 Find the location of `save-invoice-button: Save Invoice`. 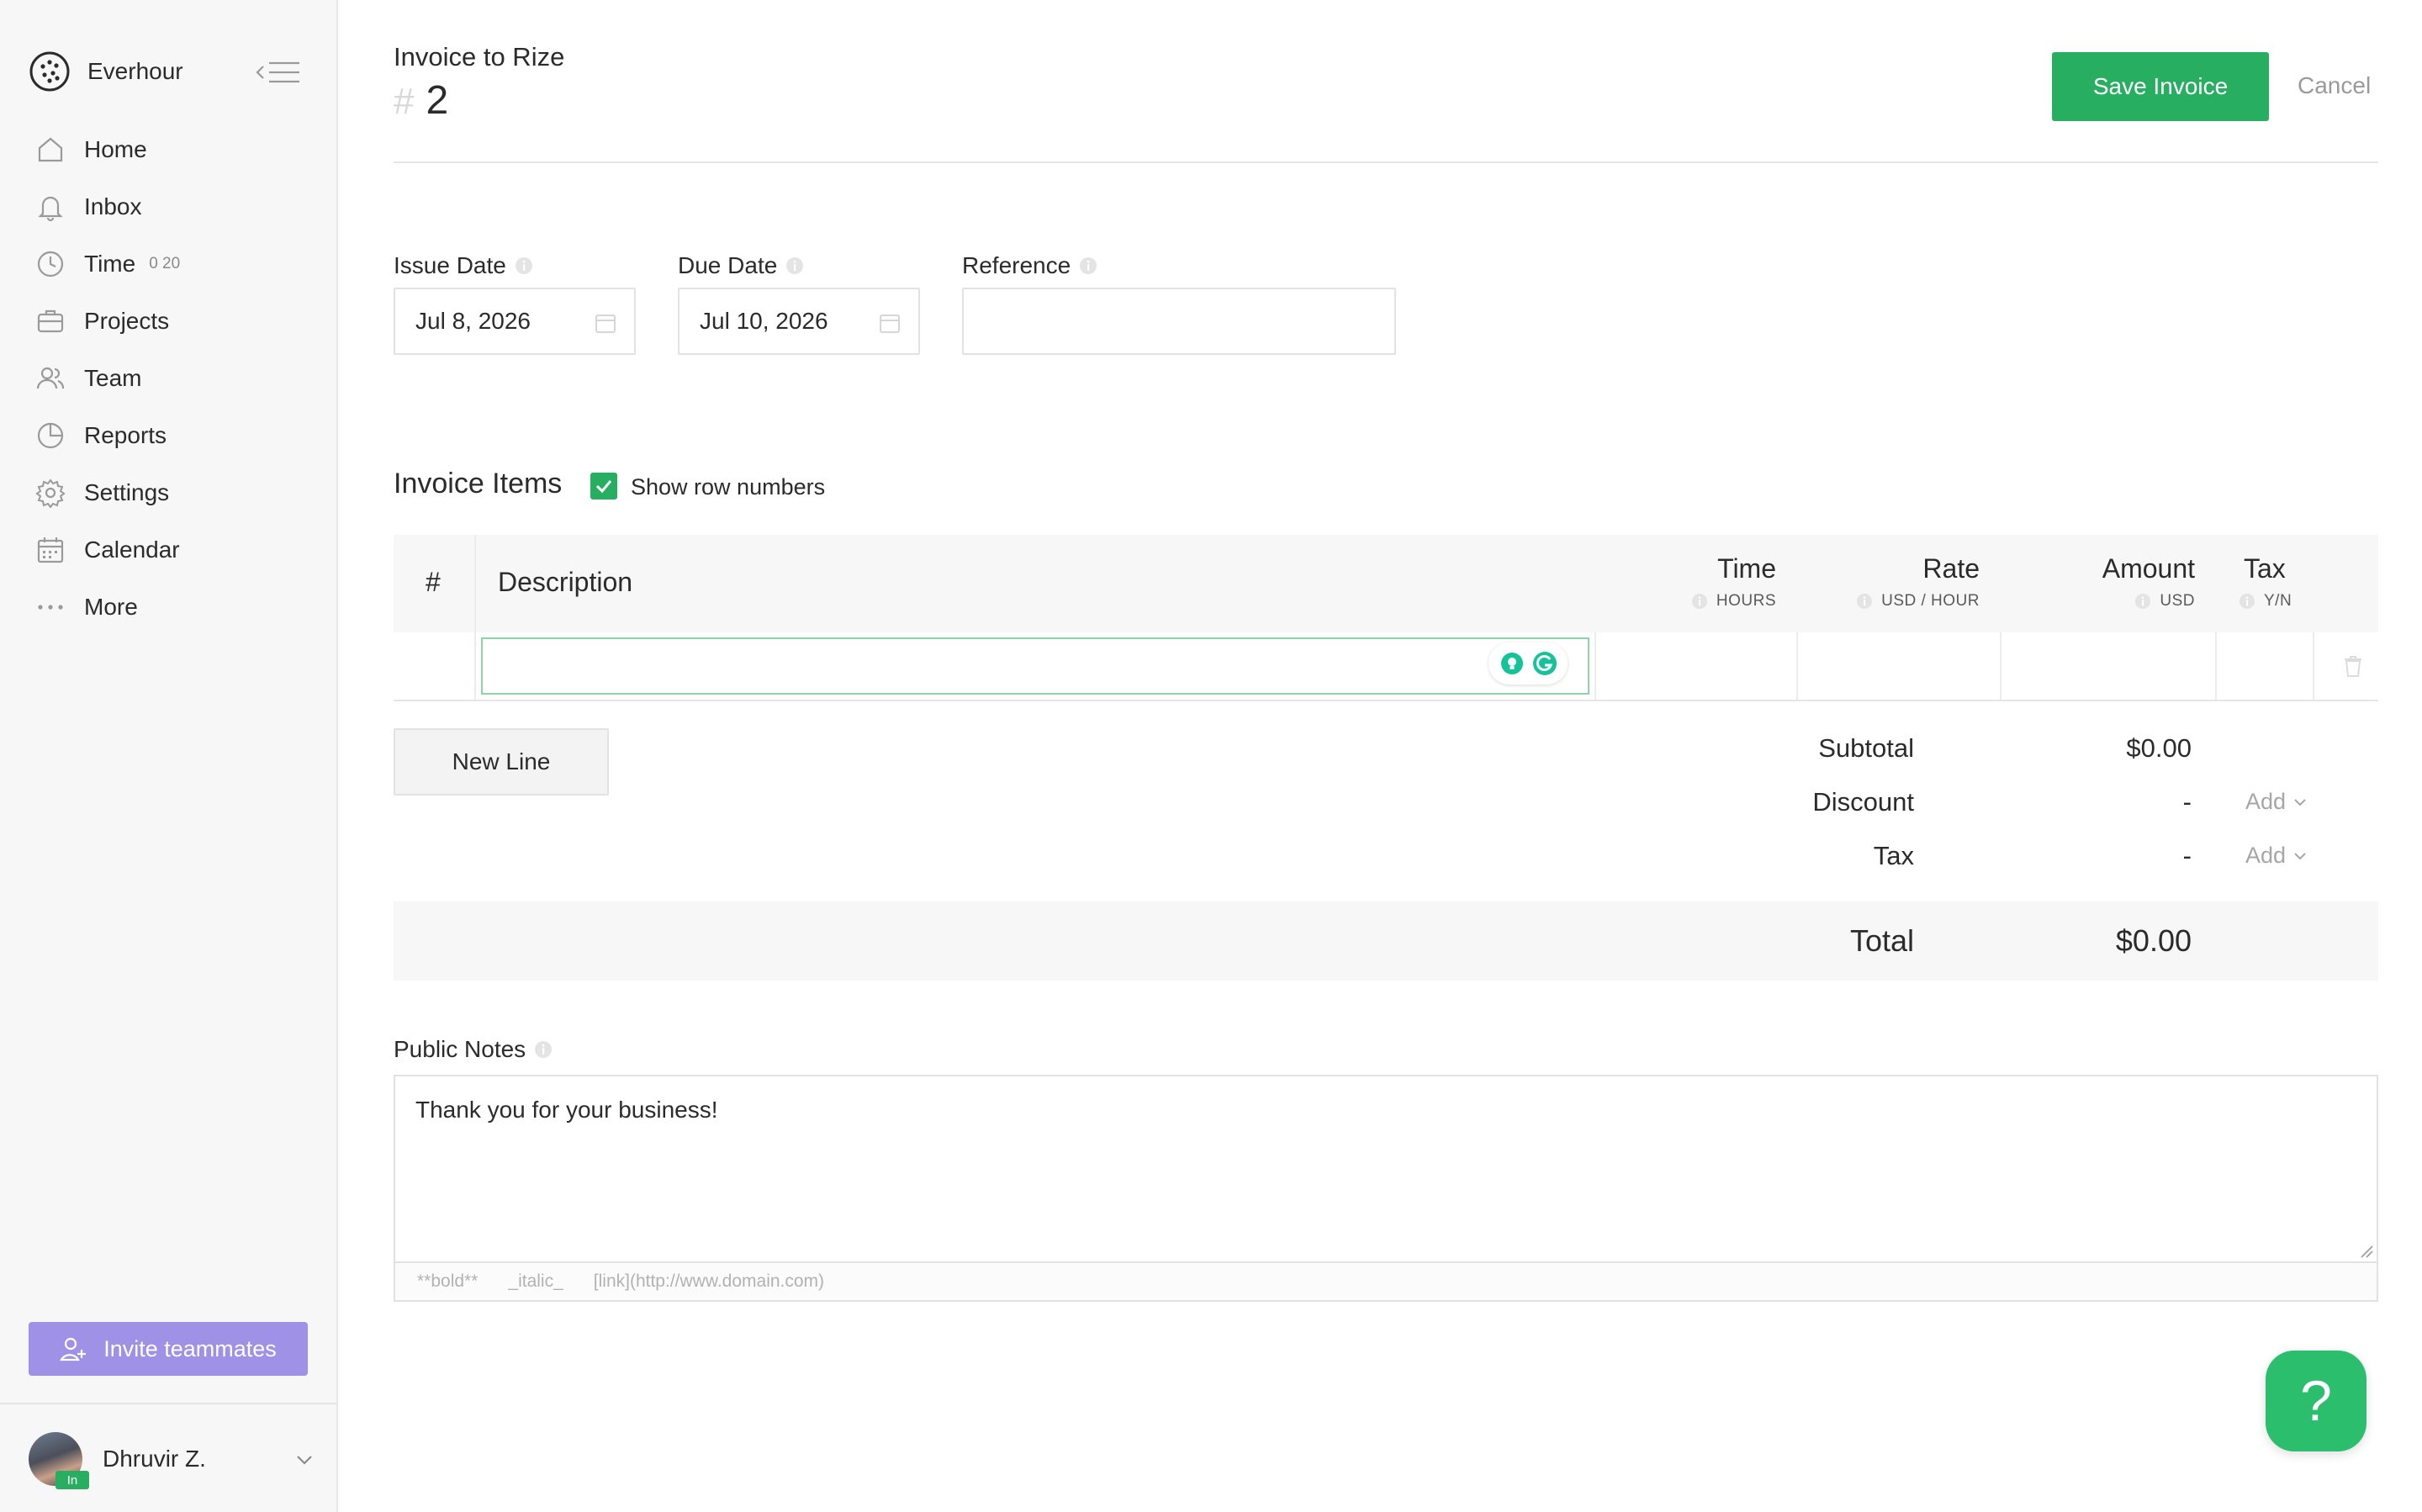

save-invoice-button: Save Invoice is located at coordinates (2160, 86).